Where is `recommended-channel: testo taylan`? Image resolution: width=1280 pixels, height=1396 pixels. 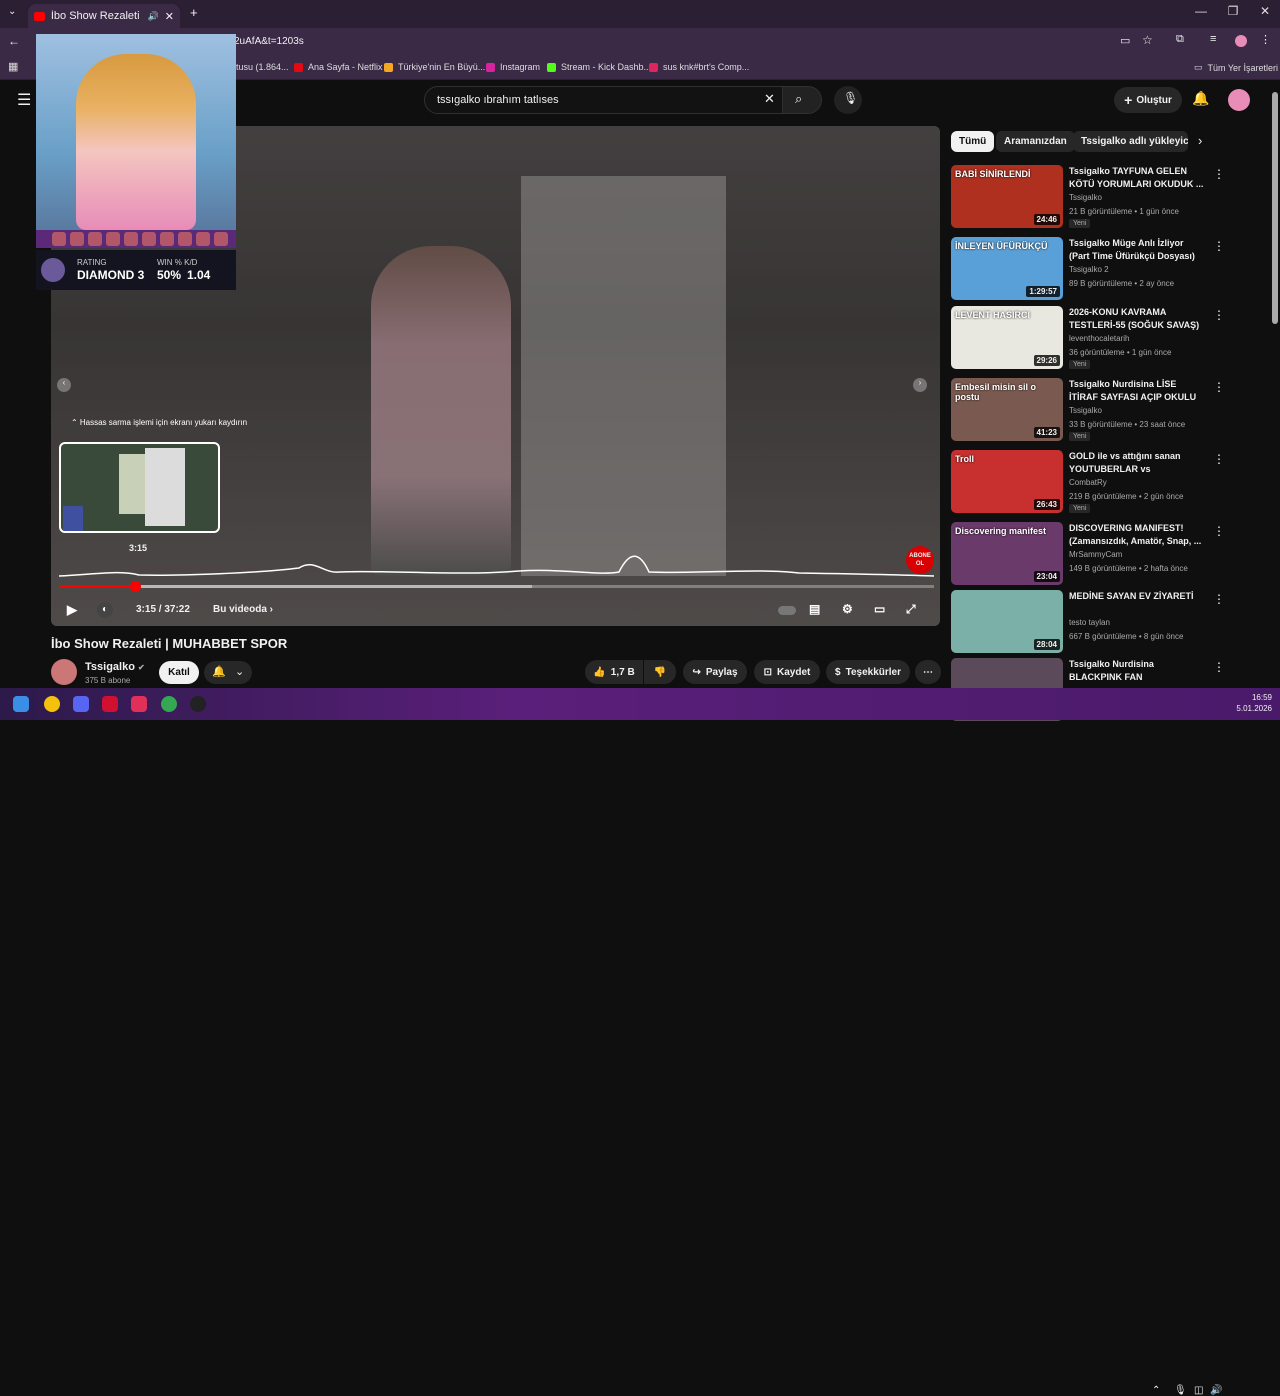
recommended-channel: testo taylan is located at coordinates (1089, 622).